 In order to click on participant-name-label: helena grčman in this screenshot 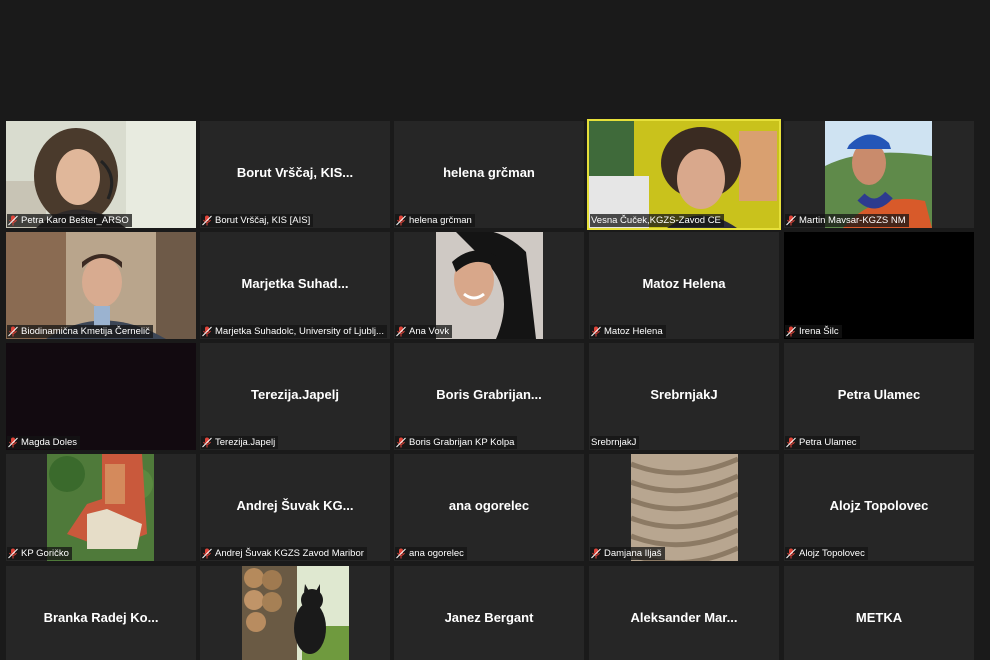, I will do `click(435, 220)`.